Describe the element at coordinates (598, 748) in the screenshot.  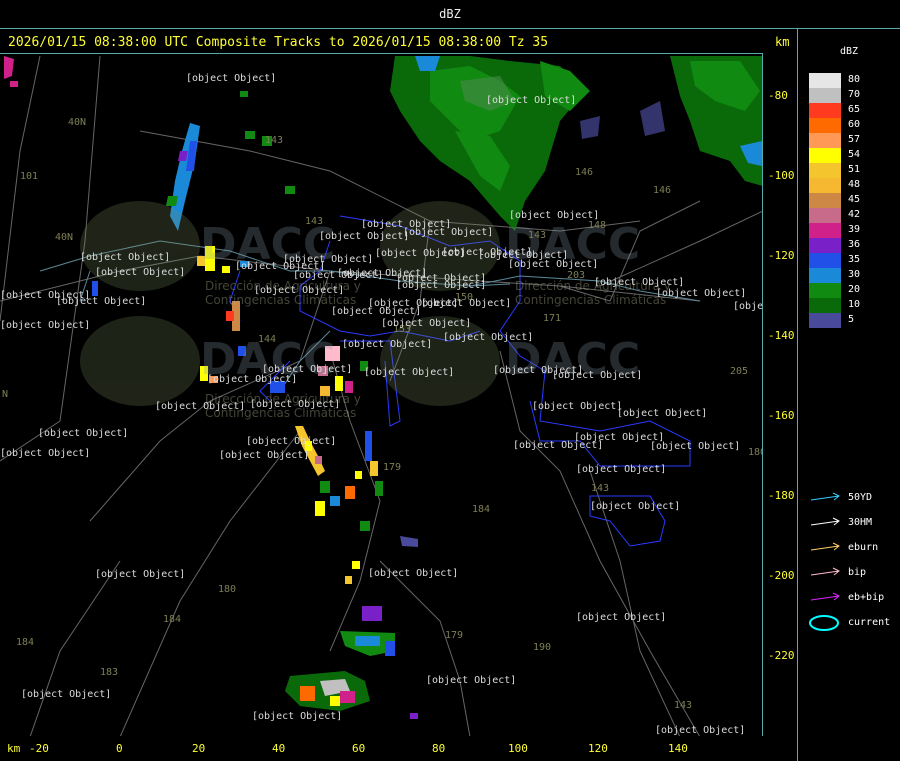
I see `x-tick-label: 120` at that location.